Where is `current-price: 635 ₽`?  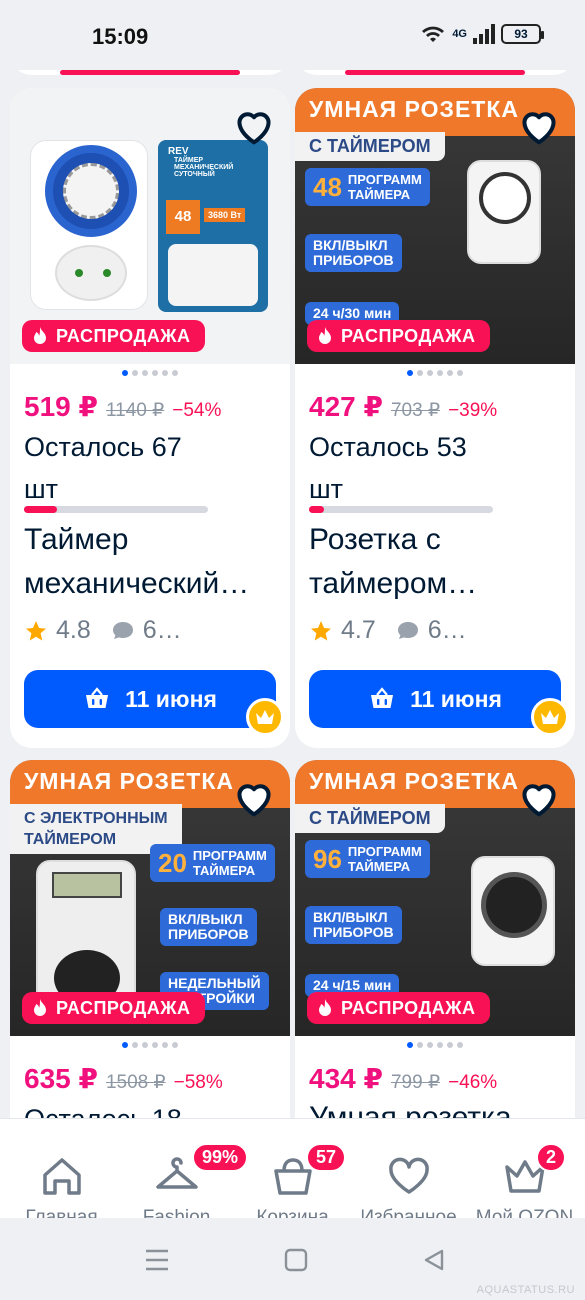
current-price: 635 ₽ is located at coordinates (61, 1078).